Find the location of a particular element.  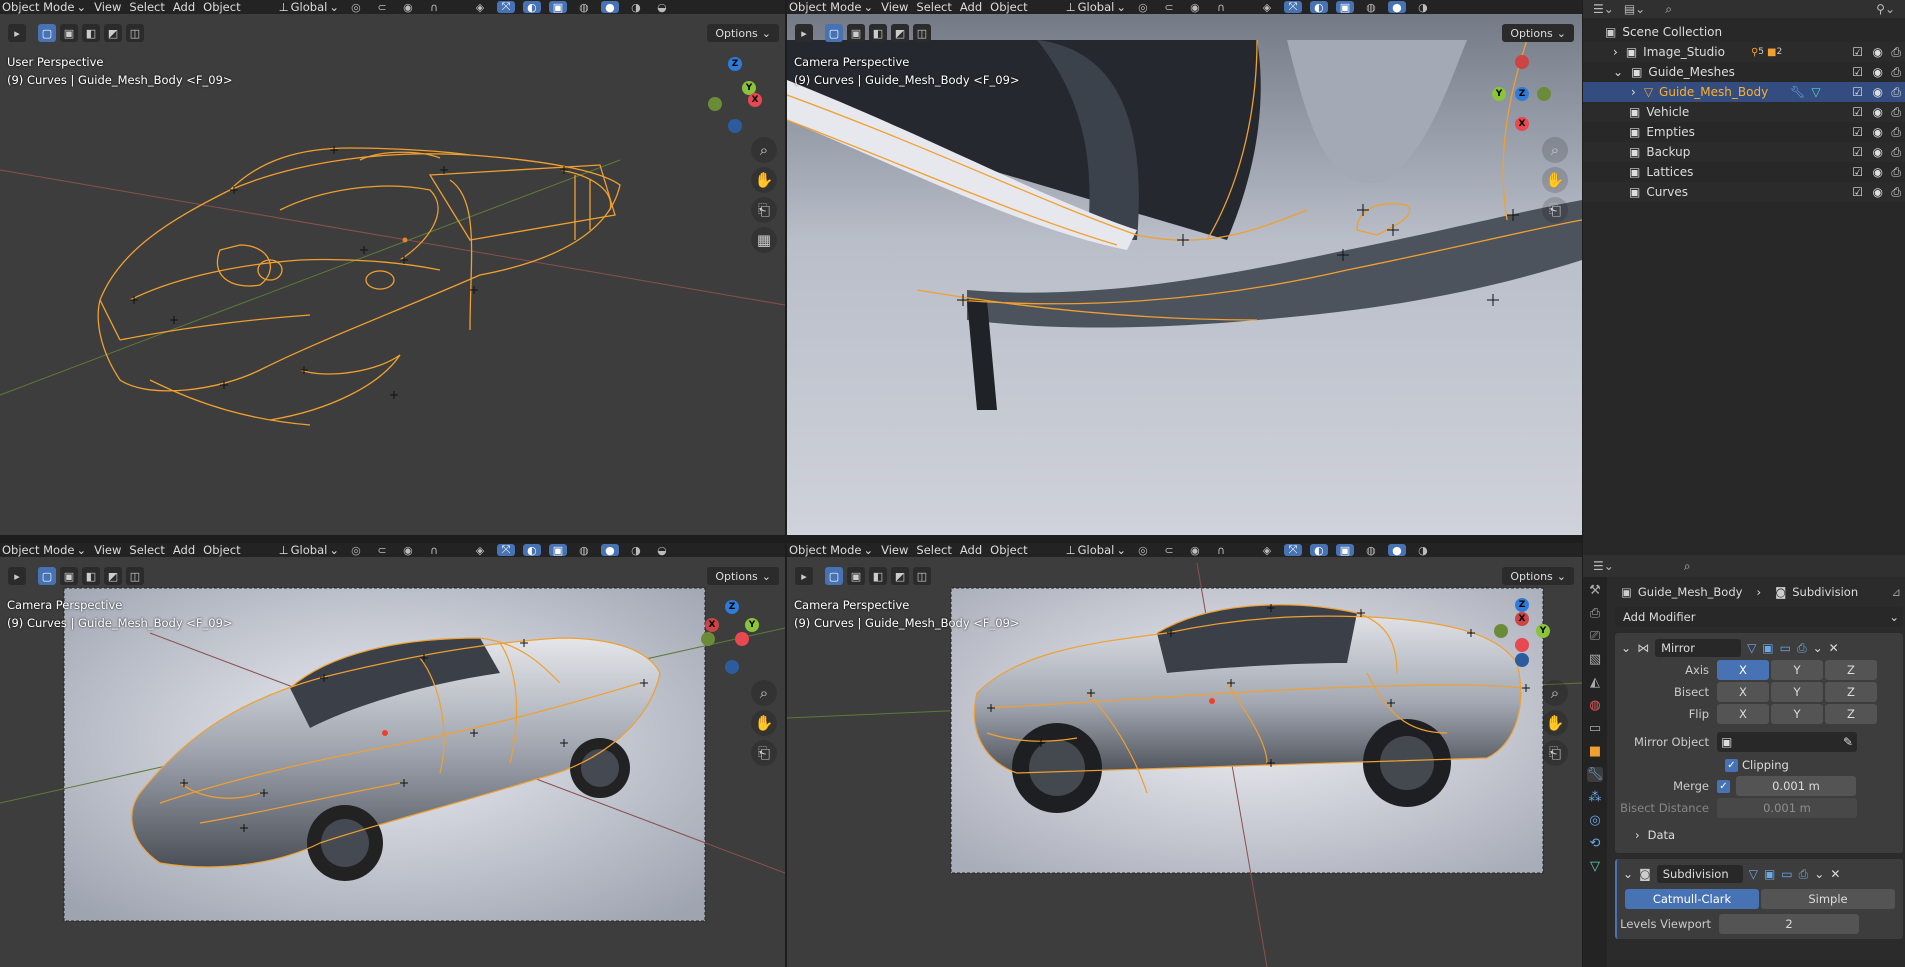

data-tab-icon: ▽ is located at coordinates (1595, 866).